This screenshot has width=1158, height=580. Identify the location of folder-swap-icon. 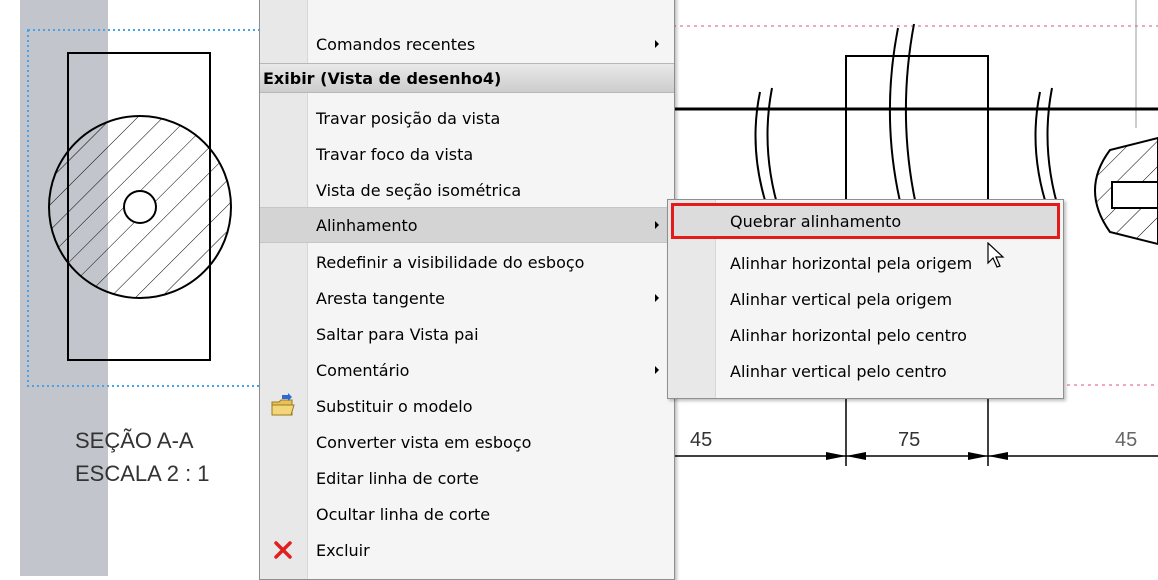
(283, 404).